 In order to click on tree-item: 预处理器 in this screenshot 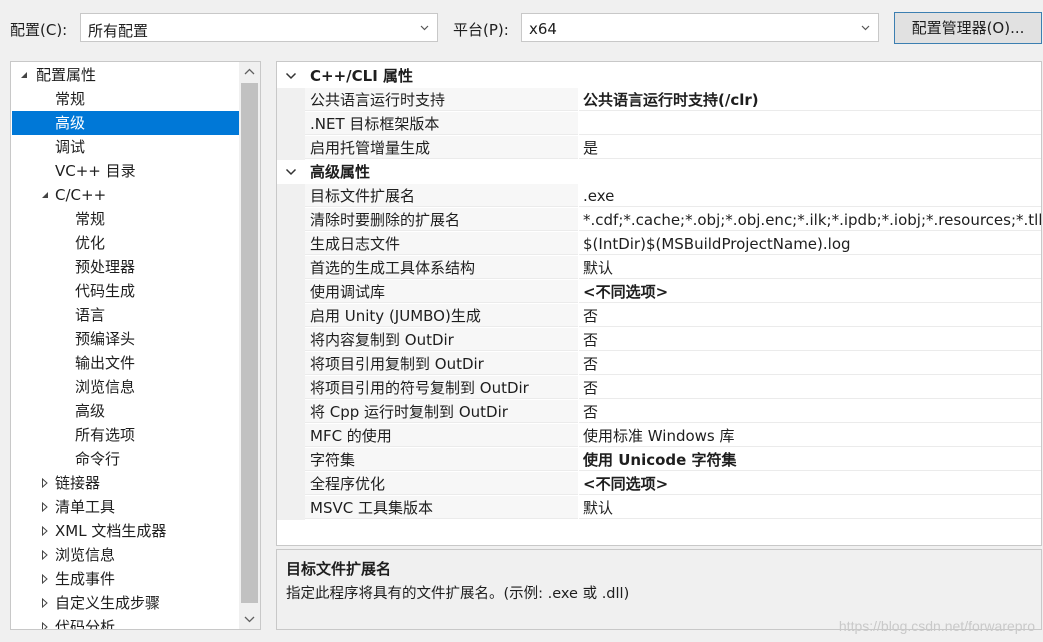, I will do `click(125, 267)`.